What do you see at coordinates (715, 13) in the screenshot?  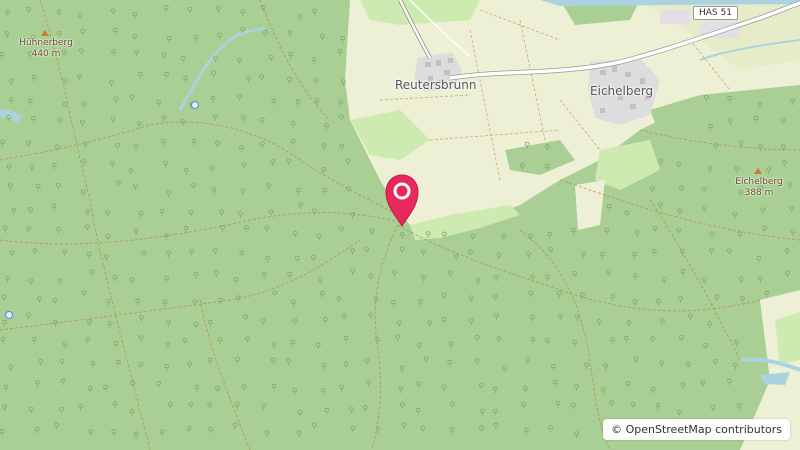 I see `road-shield: HAS 51` at bounding box center [715, 13].